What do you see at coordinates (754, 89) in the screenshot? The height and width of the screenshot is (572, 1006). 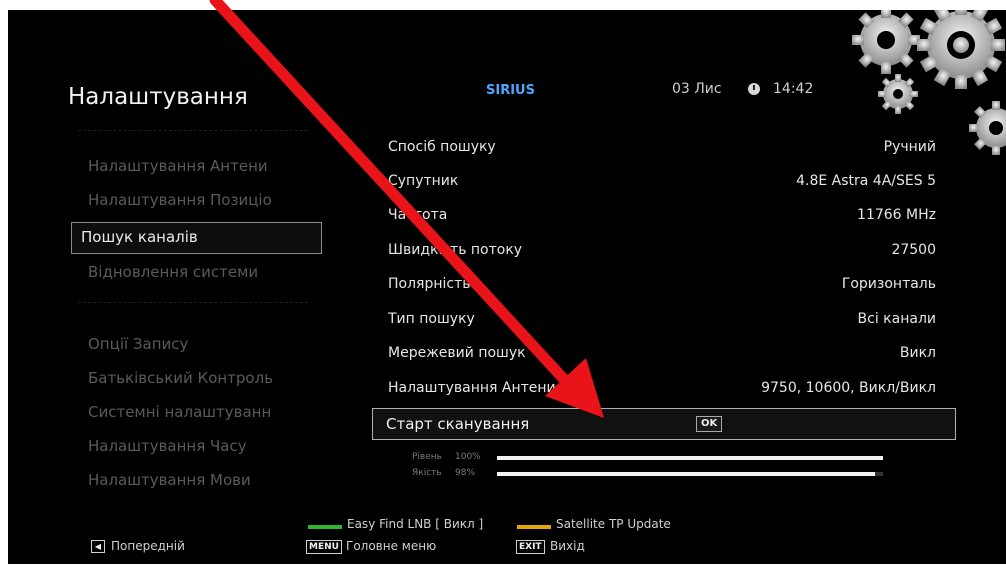 I see `clock-icon` at bounding box center [754, 89].